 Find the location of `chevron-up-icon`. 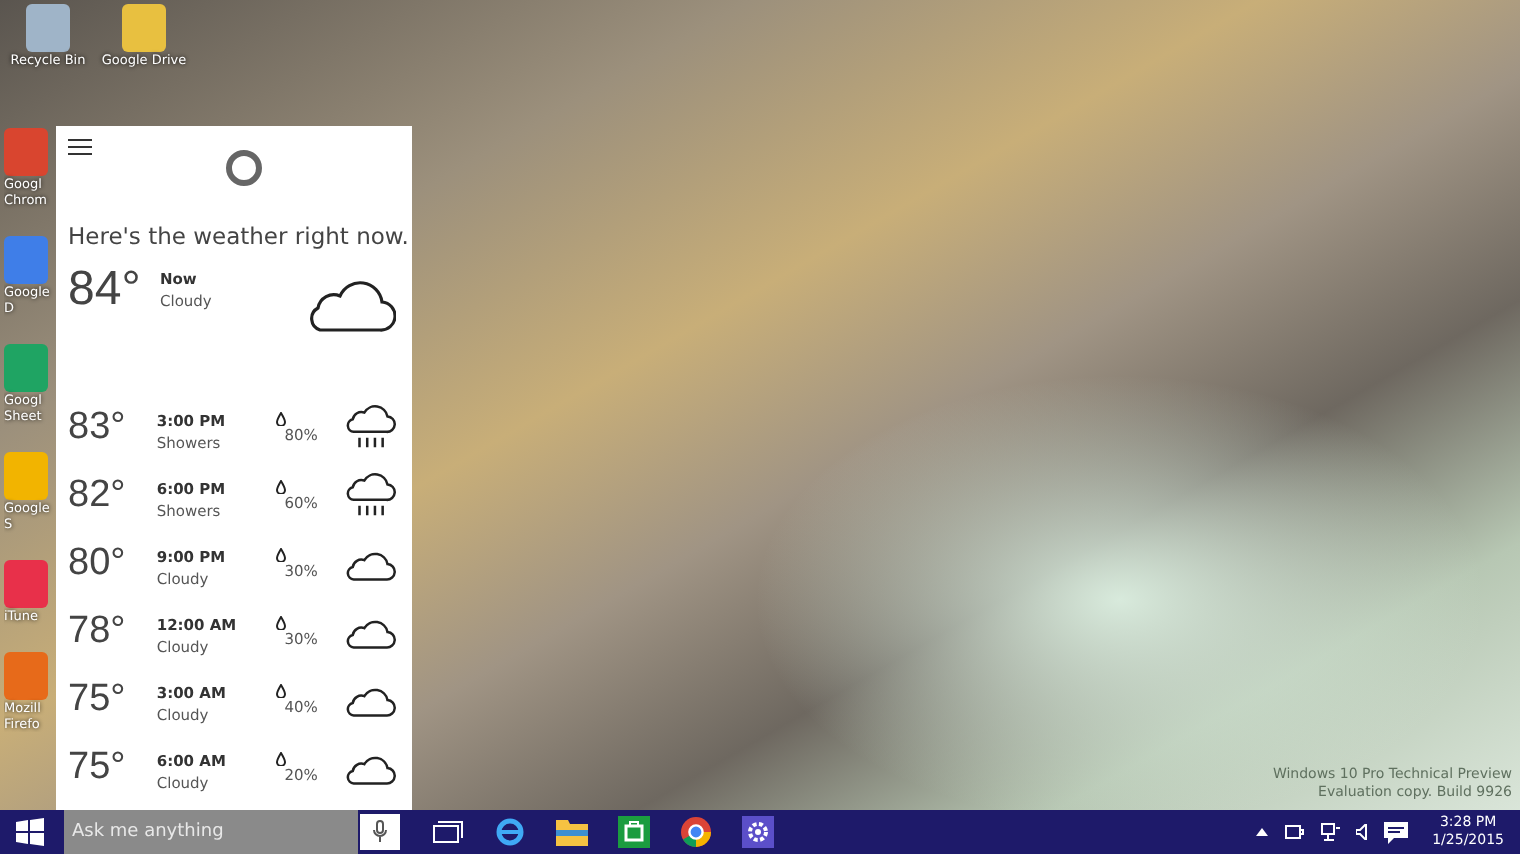

chevron-up-icon is located at coordinates (1262, 832).